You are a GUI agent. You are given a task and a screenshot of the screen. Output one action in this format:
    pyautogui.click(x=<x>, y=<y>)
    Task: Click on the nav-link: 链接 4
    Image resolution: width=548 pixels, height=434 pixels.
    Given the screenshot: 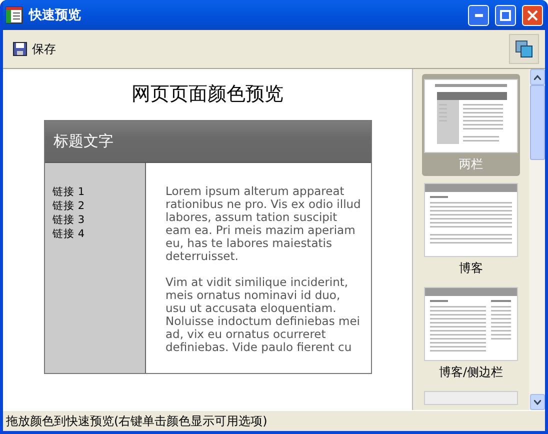 What is the action you would take?
    pyautogui.click(x=98, y=234)
    